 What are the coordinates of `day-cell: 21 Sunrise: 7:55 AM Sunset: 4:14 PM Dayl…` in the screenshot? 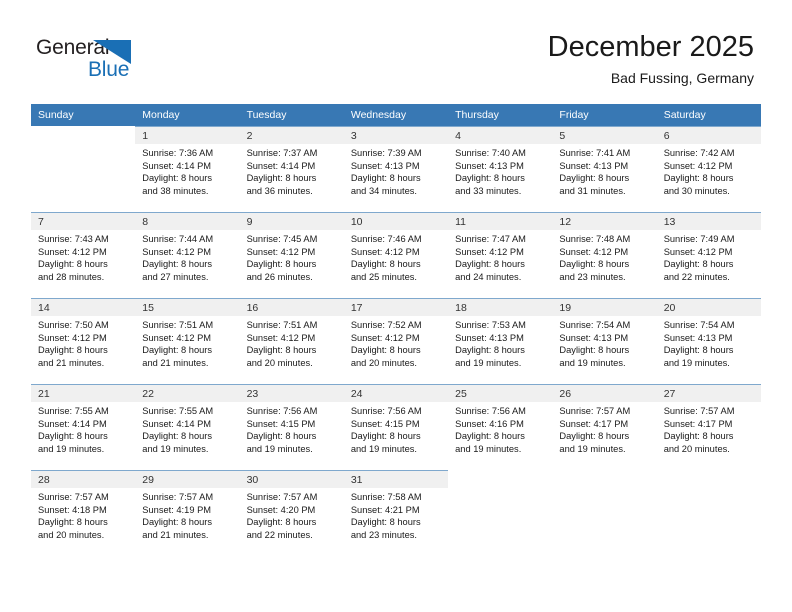 It's located at (83, 427).